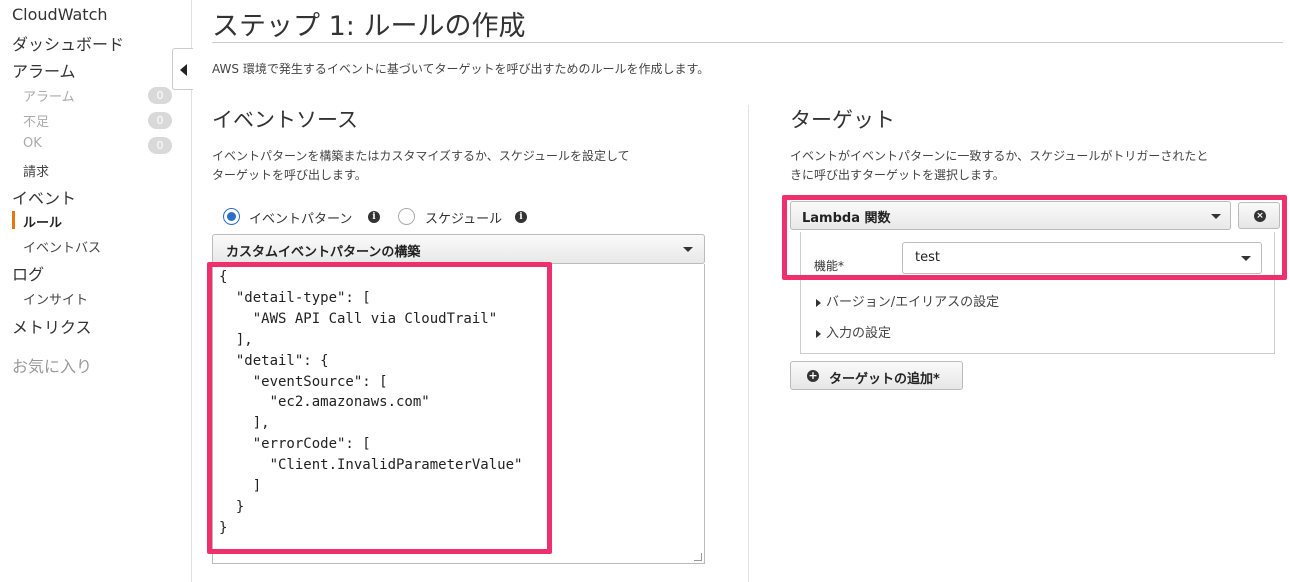  What do you see at coordinates (160, 145) in the screenshot?
I see `ok-count-badge: 0` at bounding box center [160, 145].